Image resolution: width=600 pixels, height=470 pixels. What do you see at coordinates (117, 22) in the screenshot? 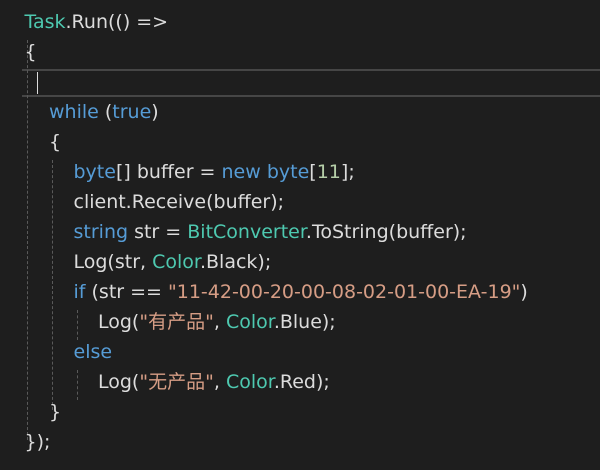
I see `code-token-default: .Run(() =>` at bounding box center [117, 22].